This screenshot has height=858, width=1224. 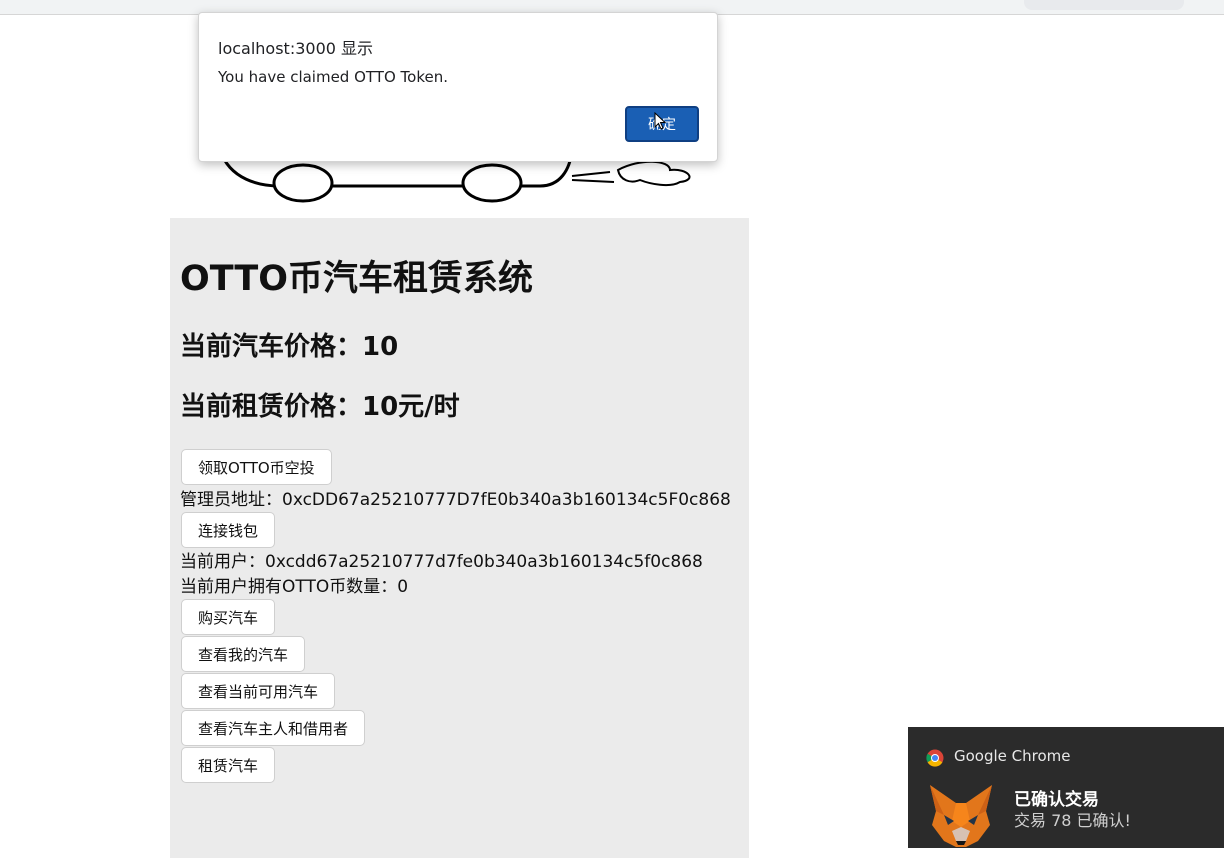 I want to click on notification-body: 交易 78 已确认!, so click(x=1072, y=820).